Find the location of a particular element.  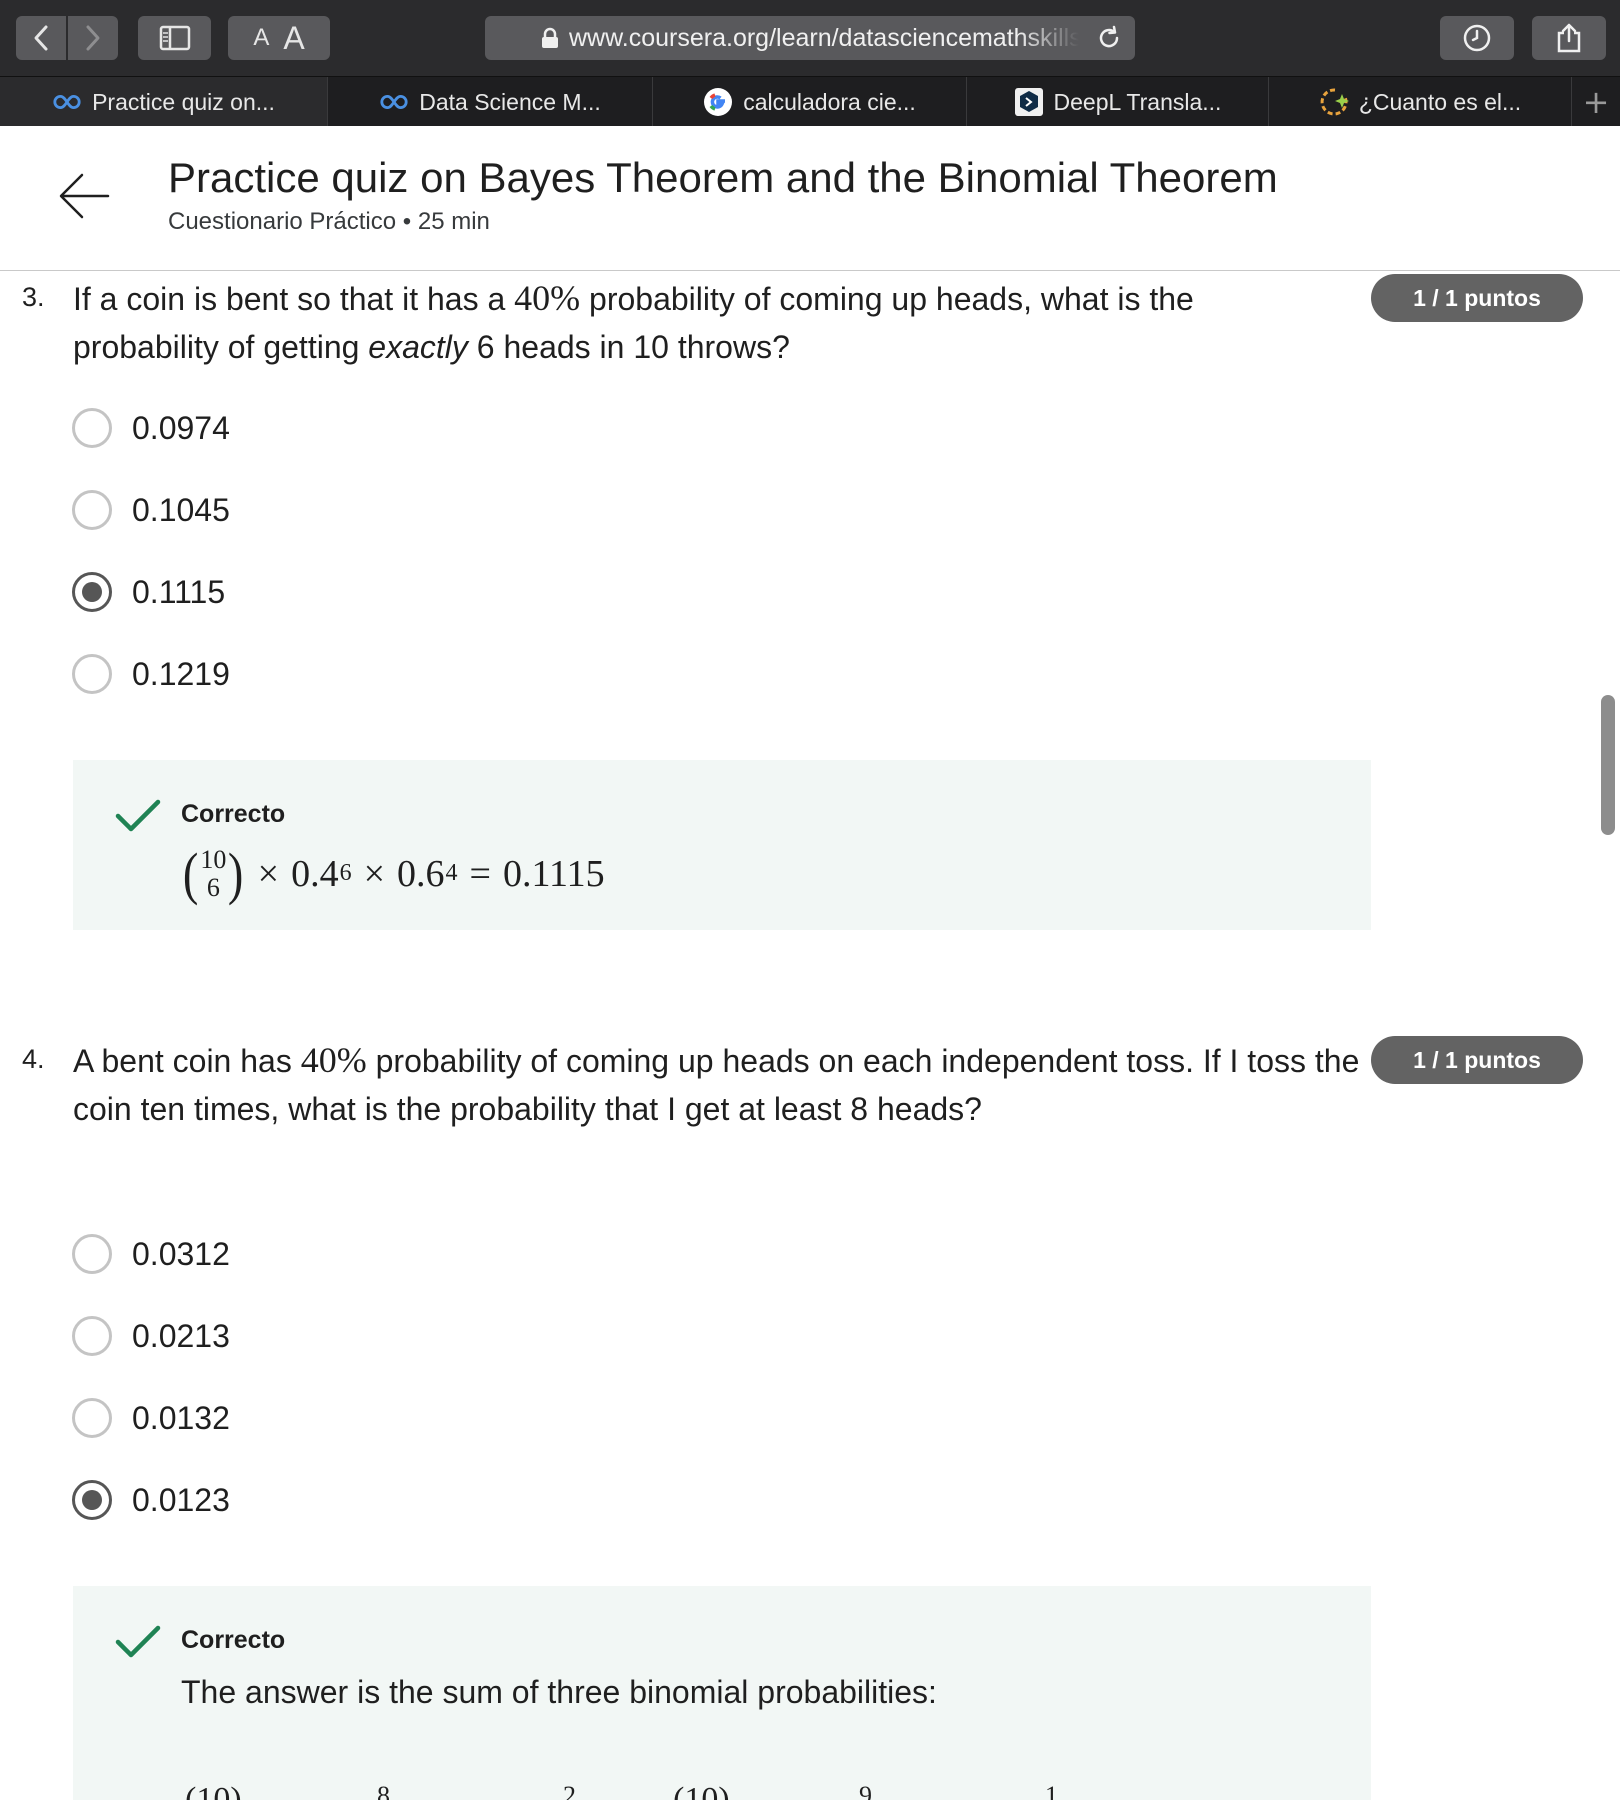

option-label: 0.0312 is located at coordinates (181, 1253).